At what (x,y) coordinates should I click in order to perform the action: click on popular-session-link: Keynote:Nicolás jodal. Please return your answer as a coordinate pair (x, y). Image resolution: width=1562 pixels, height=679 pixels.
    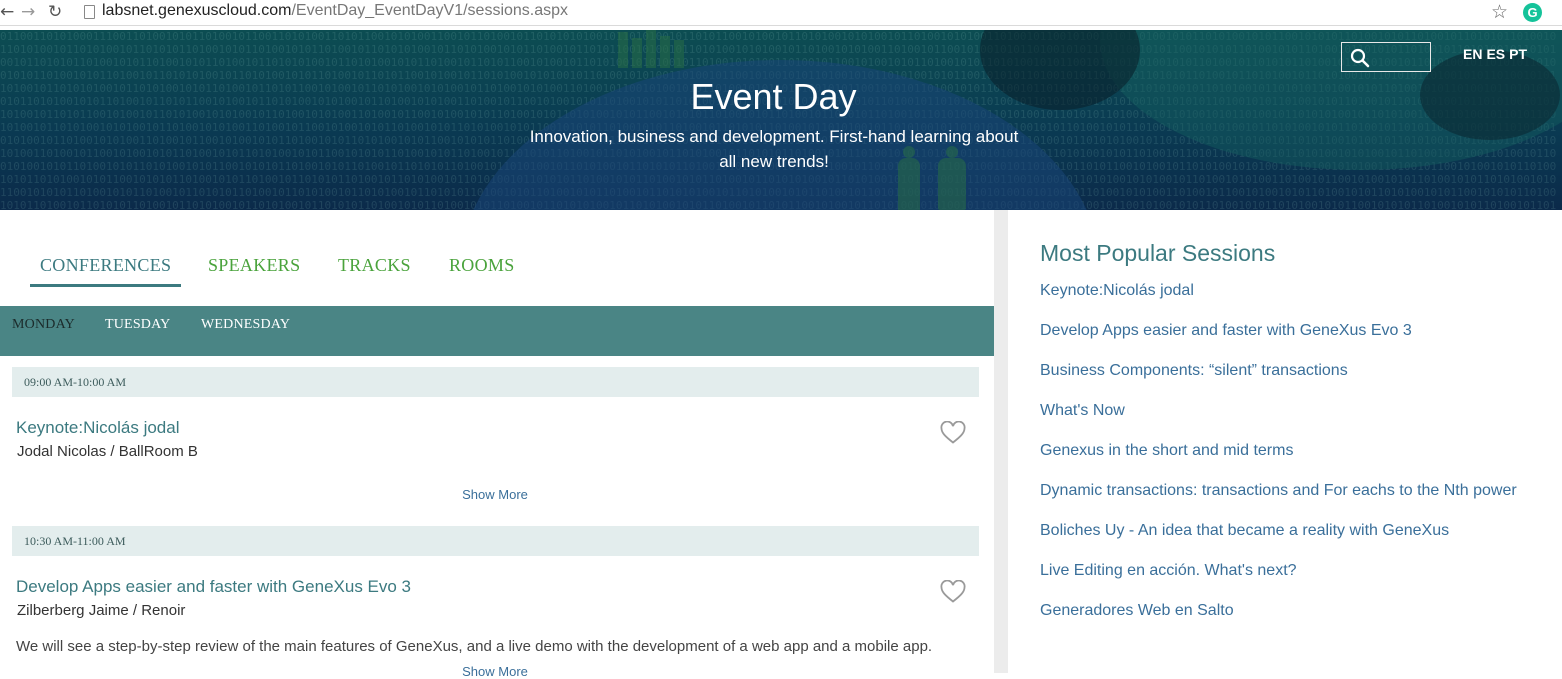
    Looking at the image, I should click on (1117, 291).